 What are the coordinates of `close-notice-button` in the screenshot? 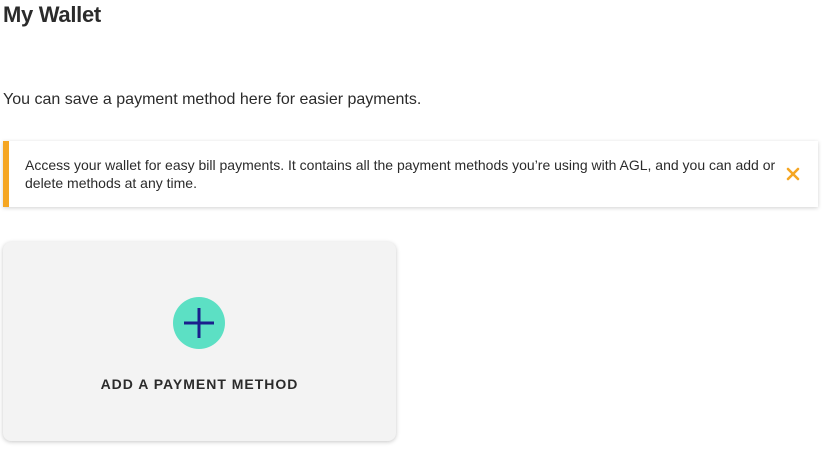 It's located at (793, 174).